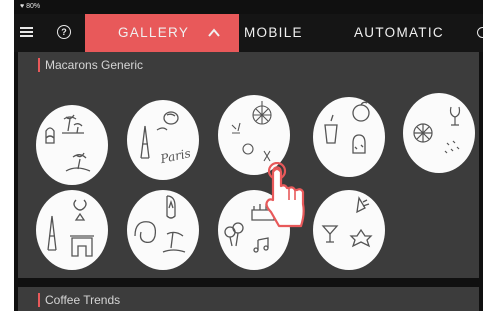 The height and width of the screenshot is (311, 483). I want to click on search-icon, so click(480, 32).